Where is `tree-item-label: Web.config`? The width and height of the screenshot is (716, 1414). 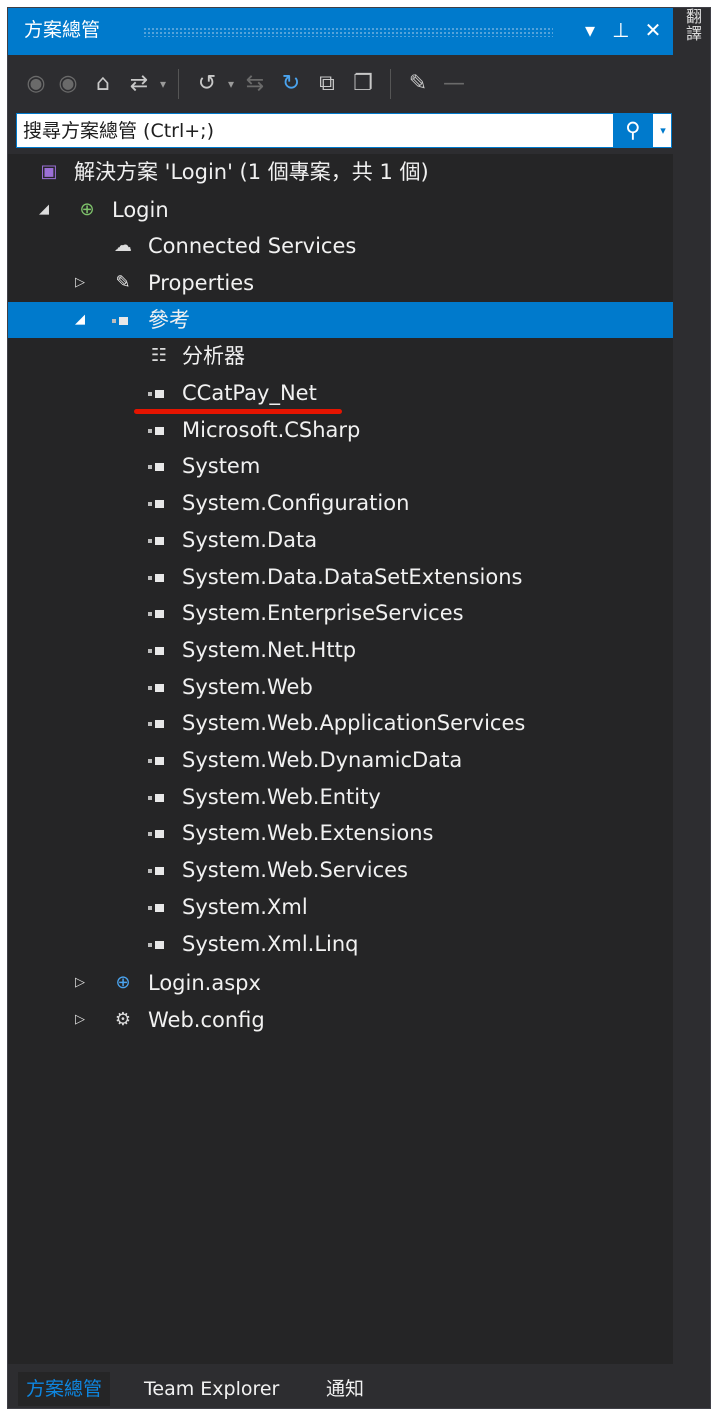
tree-item-label: Web.config is located at coordinates (206, 1020).